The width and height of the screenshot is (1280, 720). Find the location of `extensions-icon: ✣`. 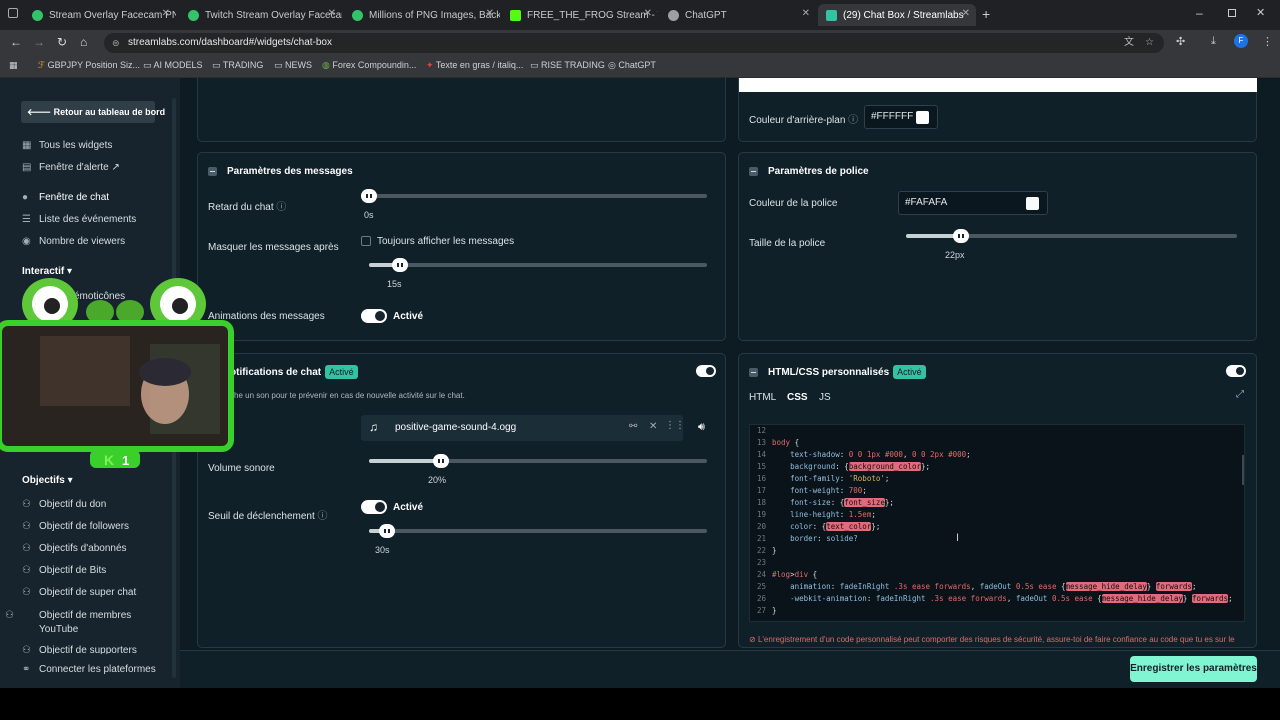

extensions-icon: ✣ is located at coordinates (1180, 41).